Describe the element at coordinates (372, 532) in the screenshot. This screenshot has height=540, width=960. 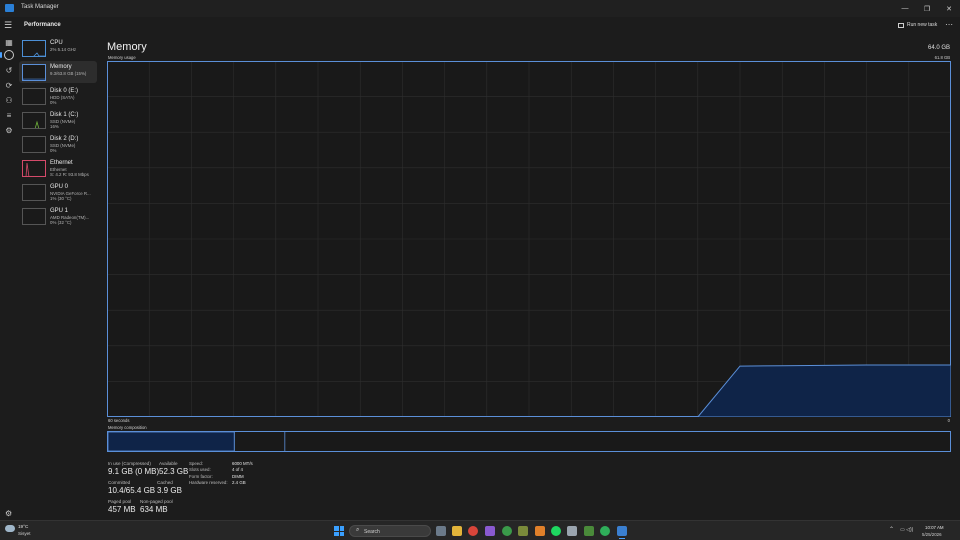
I see `search-placeholder: Search` at that location.